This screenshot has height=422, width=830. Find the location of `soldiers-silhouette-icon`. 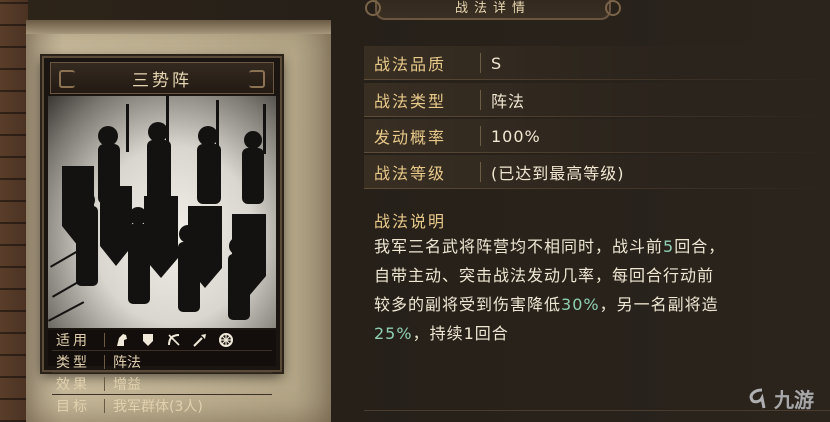

soldiers-silhouette-icon is located at coordinates (157, 209).